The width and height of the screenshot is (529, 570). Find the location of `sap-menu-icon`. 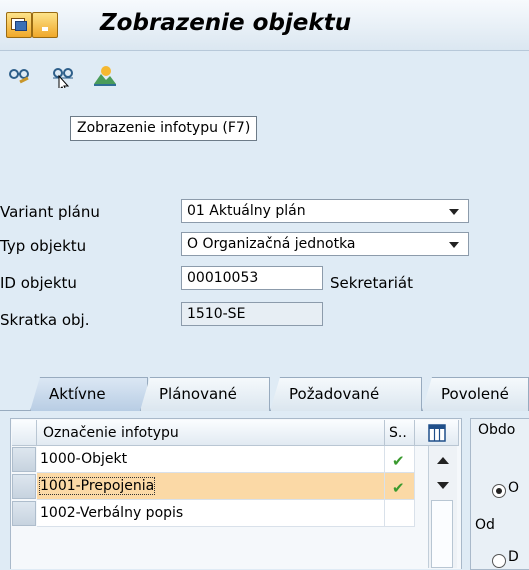

sap-menu-icon is located at coordinates (19, 25).